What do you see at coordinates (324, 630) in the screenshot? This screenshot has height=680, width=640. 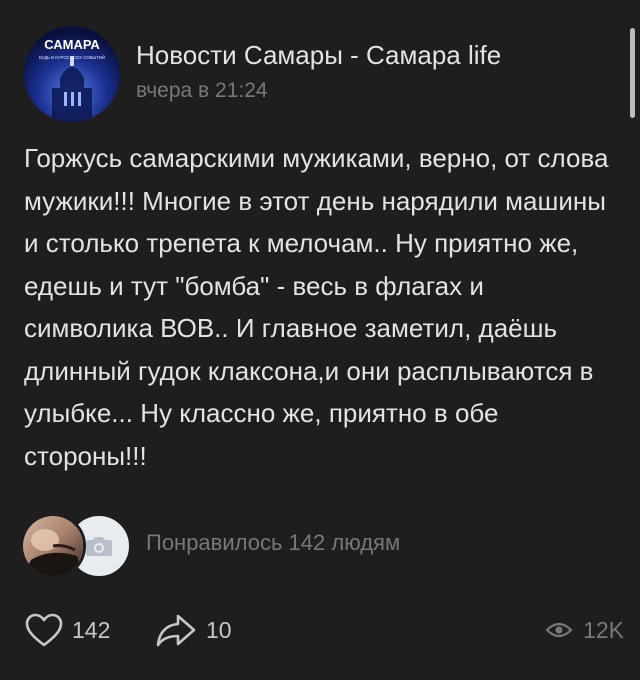 I see `post-actions: 142 10 12K` at bounding box center [324, 630].